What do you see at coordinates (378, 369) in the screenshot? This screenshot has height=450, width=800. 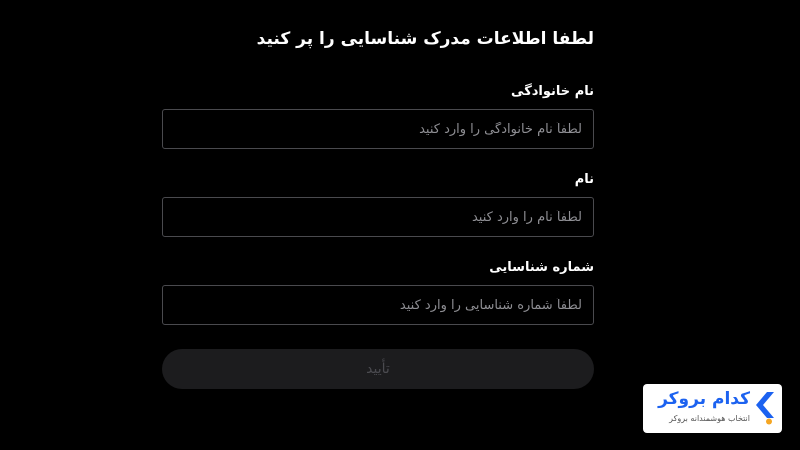 I see `submit-button: تأیید` at bounding box center [378, 369].